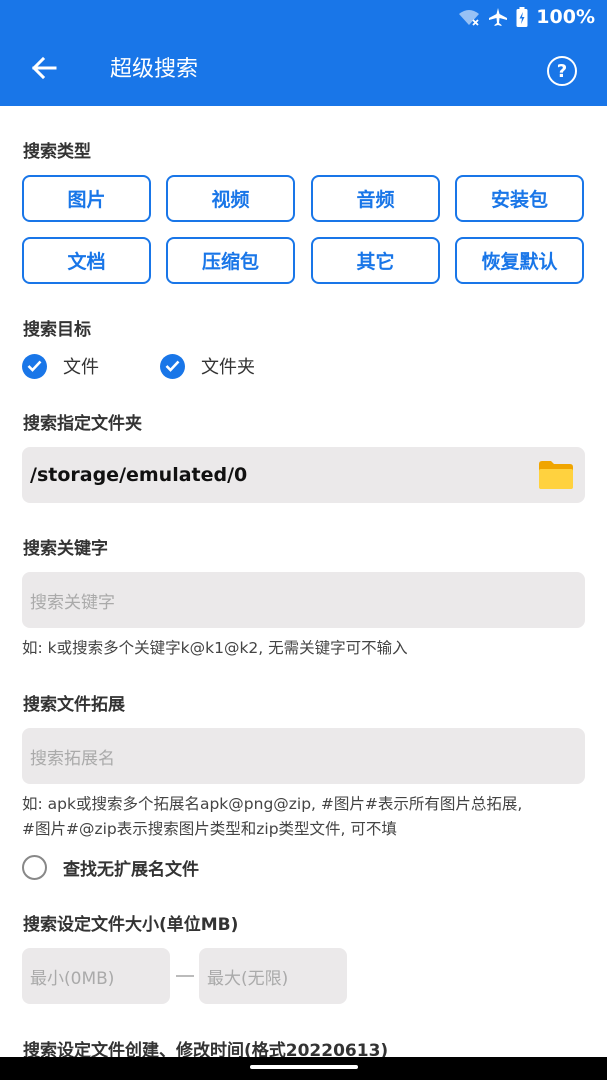 The width and height of the screenshot is (607, 1080). Describe the element at coordinates (303, 756) in the screenshot. I see `extension-input: 搜索拓展名` at that location.